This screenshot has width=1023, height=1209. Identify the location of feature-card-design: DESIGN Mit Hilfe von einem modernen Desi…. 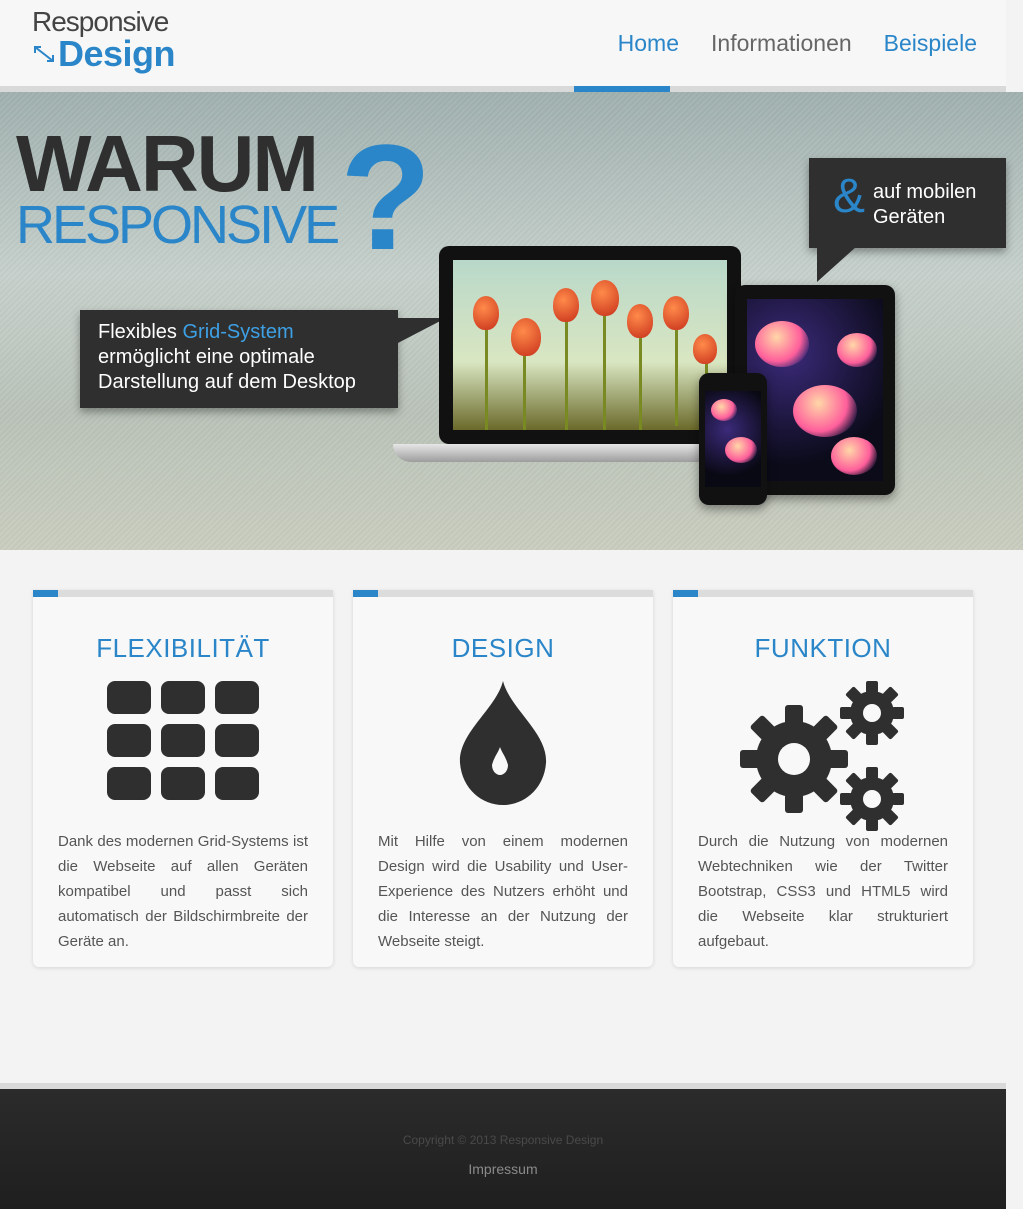
(503, 778).